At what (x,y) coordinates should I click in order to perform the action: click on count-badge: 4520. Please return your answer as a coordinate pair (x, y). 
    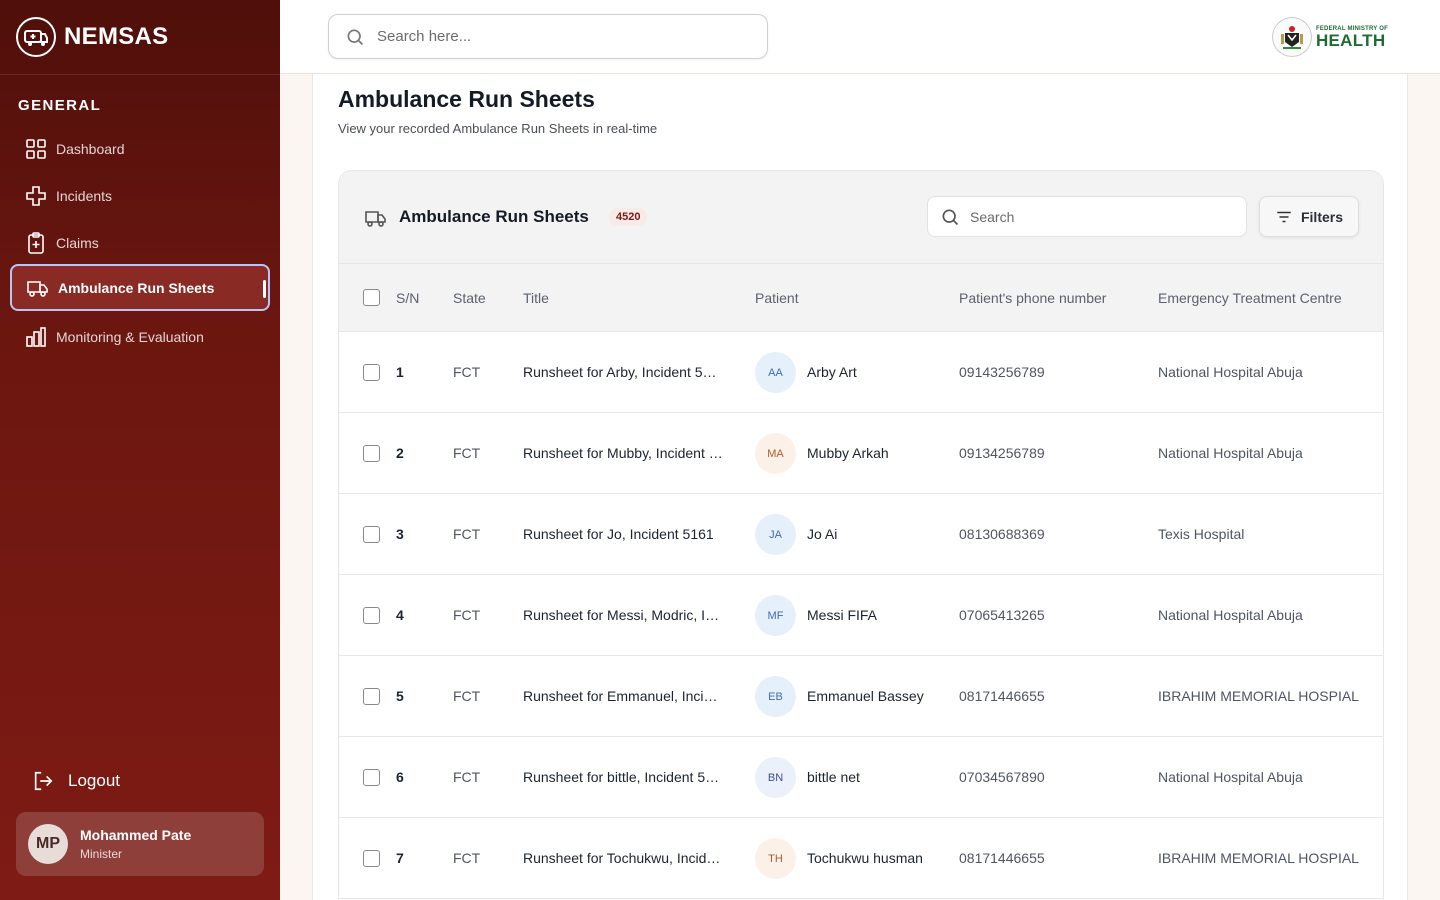
    Looking at the image, I should click on (628, 217).